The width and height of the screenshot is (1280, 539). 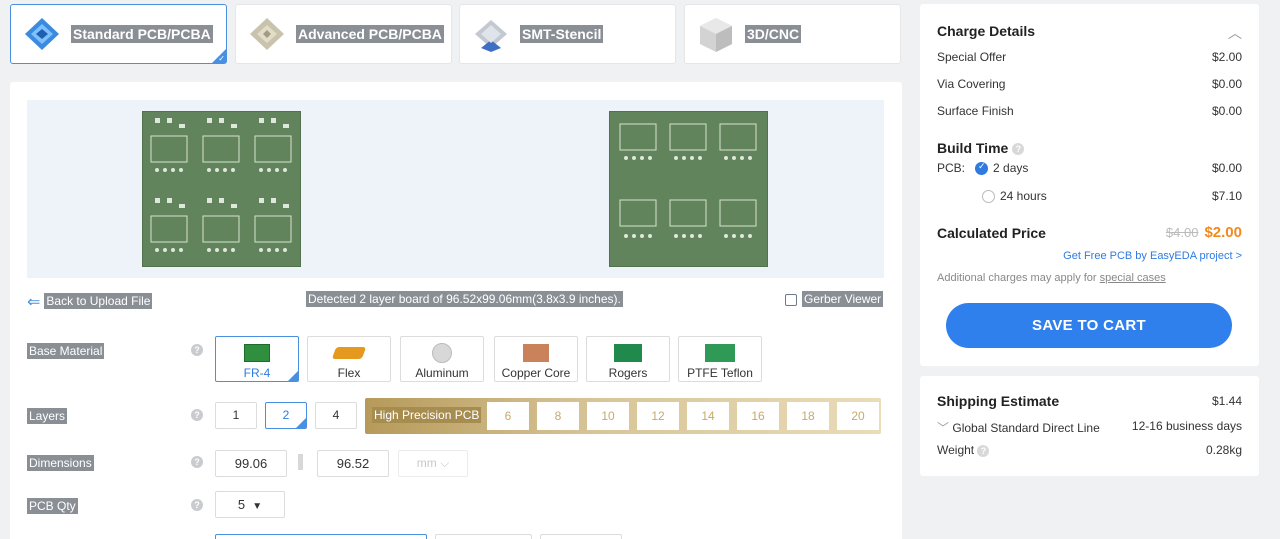 I want to click on charge-label: Via Covering, so click(x=971, y=84).